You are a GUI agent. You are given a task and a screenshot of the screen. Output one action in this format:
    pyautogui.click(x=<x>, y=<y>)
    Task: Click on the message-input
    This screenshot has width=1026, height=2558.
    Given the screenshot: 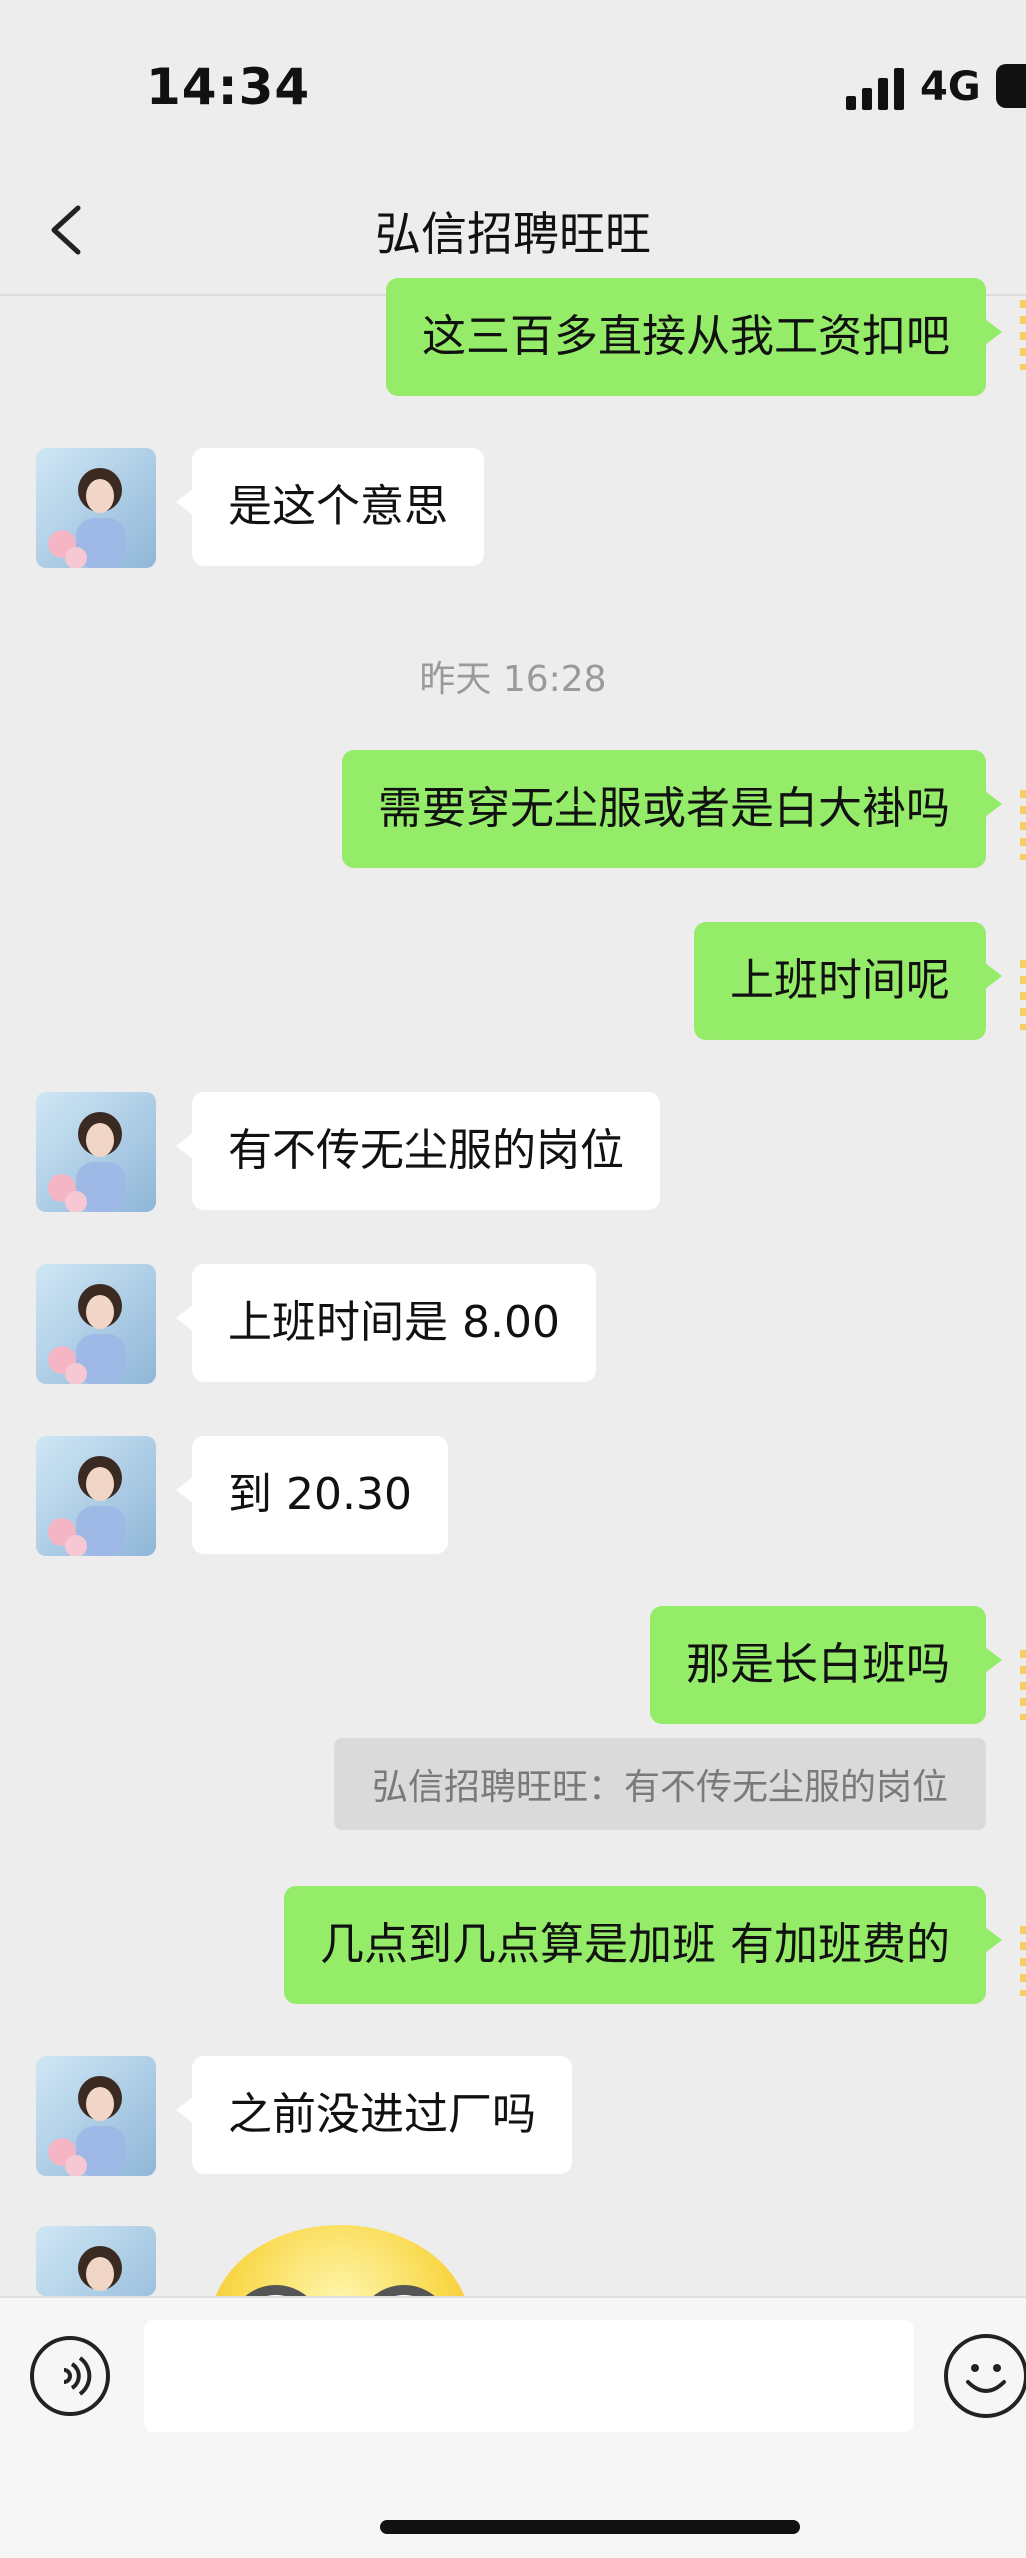 What is the action you would take?
    pyautogui.click(x=529, y=2376)
    